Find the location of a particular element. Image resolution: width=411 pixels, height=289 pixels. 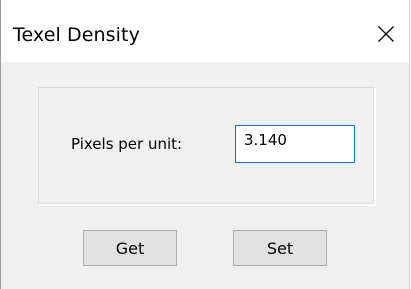

window-title: Texel Density is located at coordinates (76, 35).